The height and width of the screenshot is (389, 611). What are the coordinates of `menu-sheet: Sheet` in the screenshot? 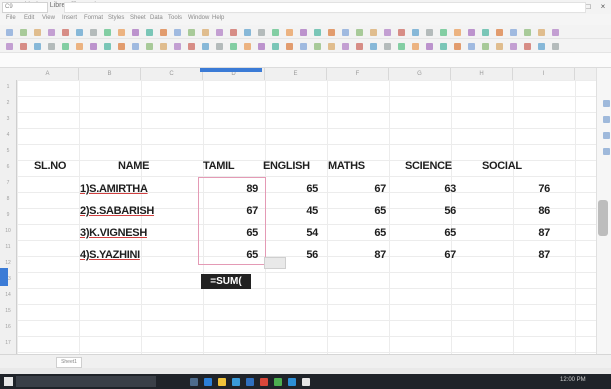 It's located at (138, 18).